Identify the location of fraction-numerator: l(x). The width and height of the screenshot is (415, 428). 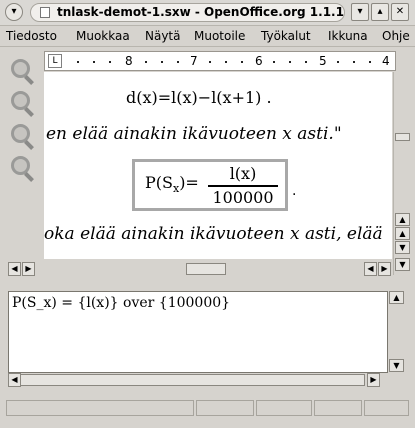
(243, 173).